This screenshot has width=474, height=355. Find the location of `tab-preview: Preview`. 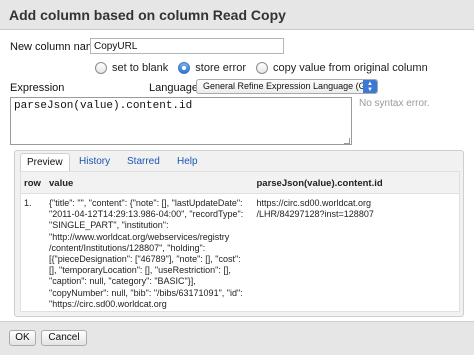

tab-preview: Preview is located at coordinates (45, 162).